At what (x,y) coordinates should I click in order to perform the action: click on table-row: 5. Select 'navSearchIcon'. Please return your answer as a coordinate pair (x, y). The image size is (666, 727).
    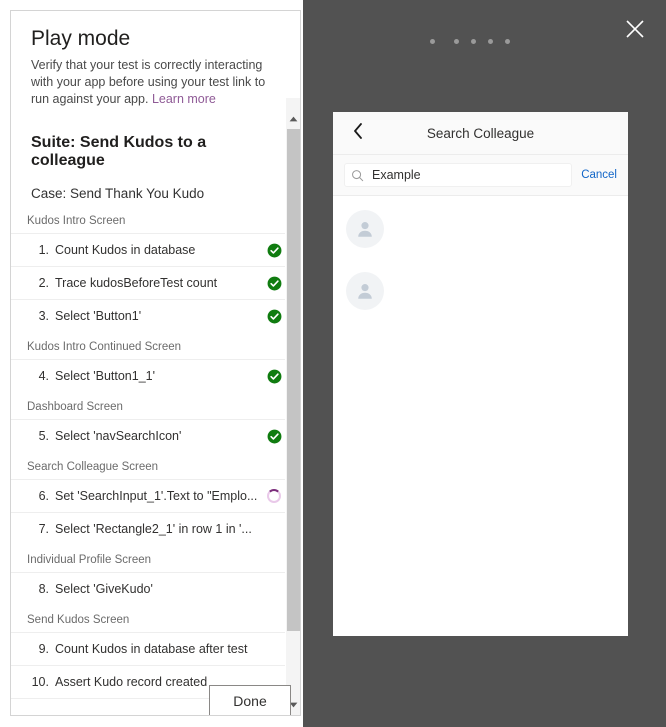
    Looking at the image, I should click on (155, 435).